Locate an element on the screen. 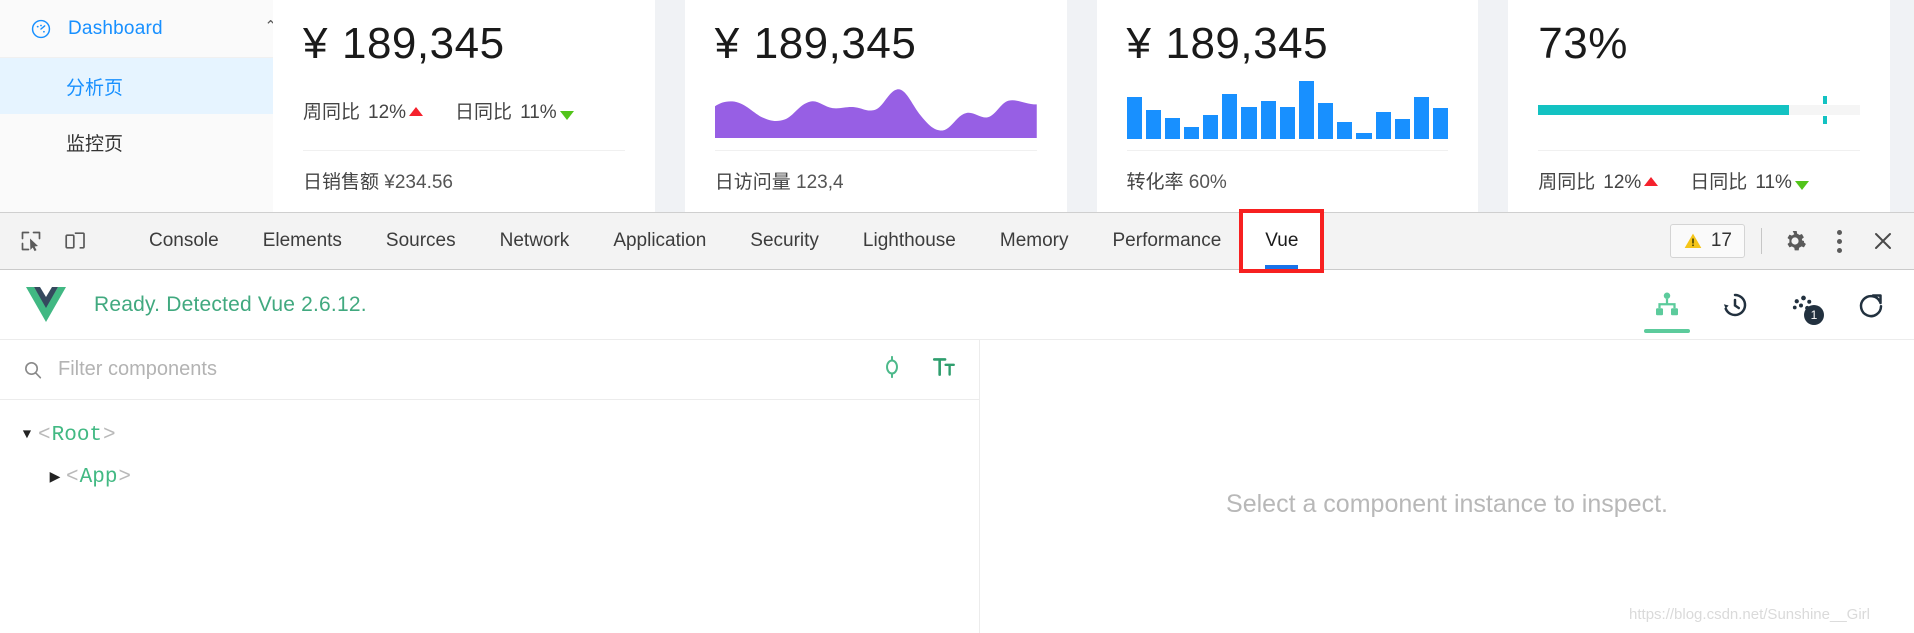 The image size is (1914, 633). devtools-tab-label: Console is located at coordinates (184, 240).